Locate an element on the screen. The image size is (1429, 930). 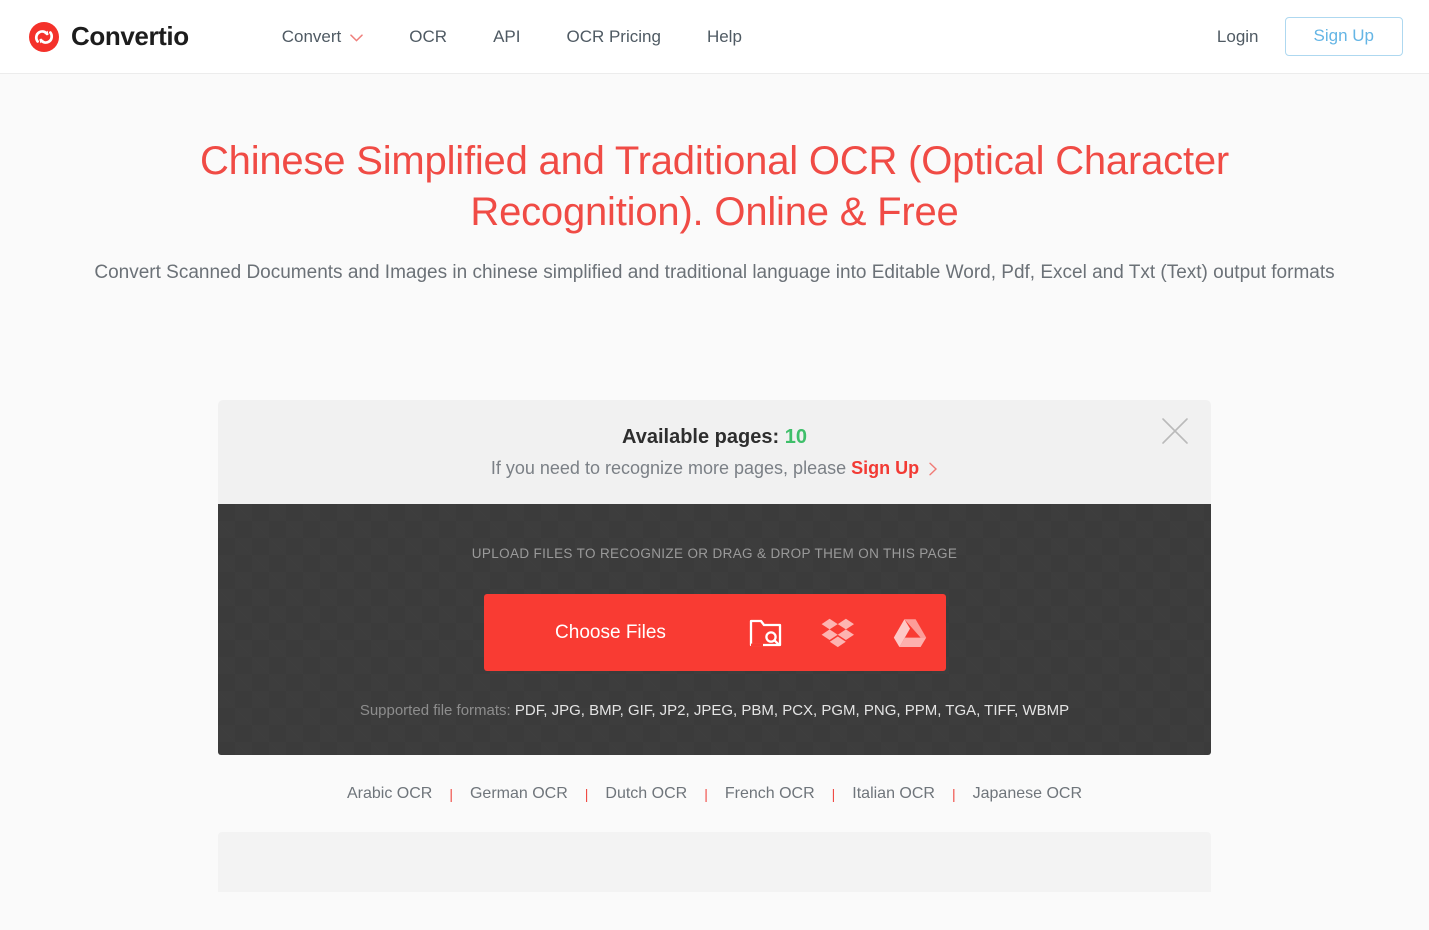
language-link-arabic: Arabic OCR is located at coordinates (389, 794).